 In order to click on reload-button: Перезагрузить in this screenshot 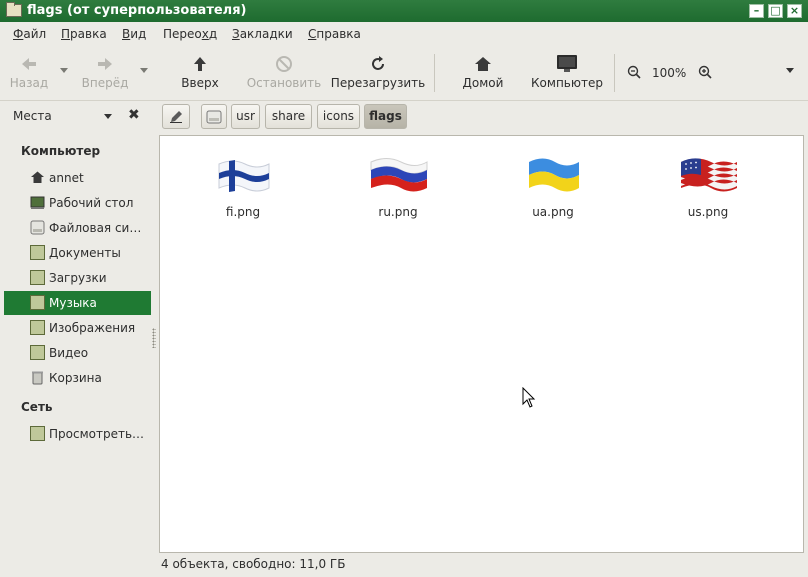, I will do `click(378, 73)`.